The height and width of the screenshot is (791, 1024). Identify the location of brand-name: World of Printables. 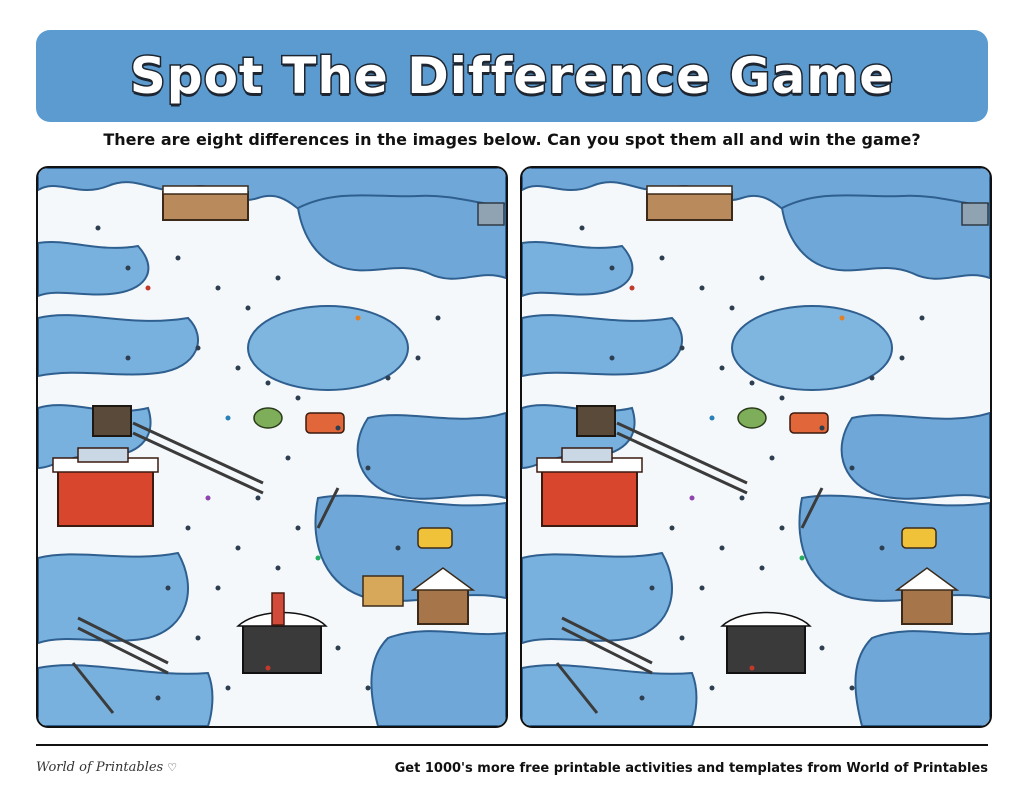
(100, 767).